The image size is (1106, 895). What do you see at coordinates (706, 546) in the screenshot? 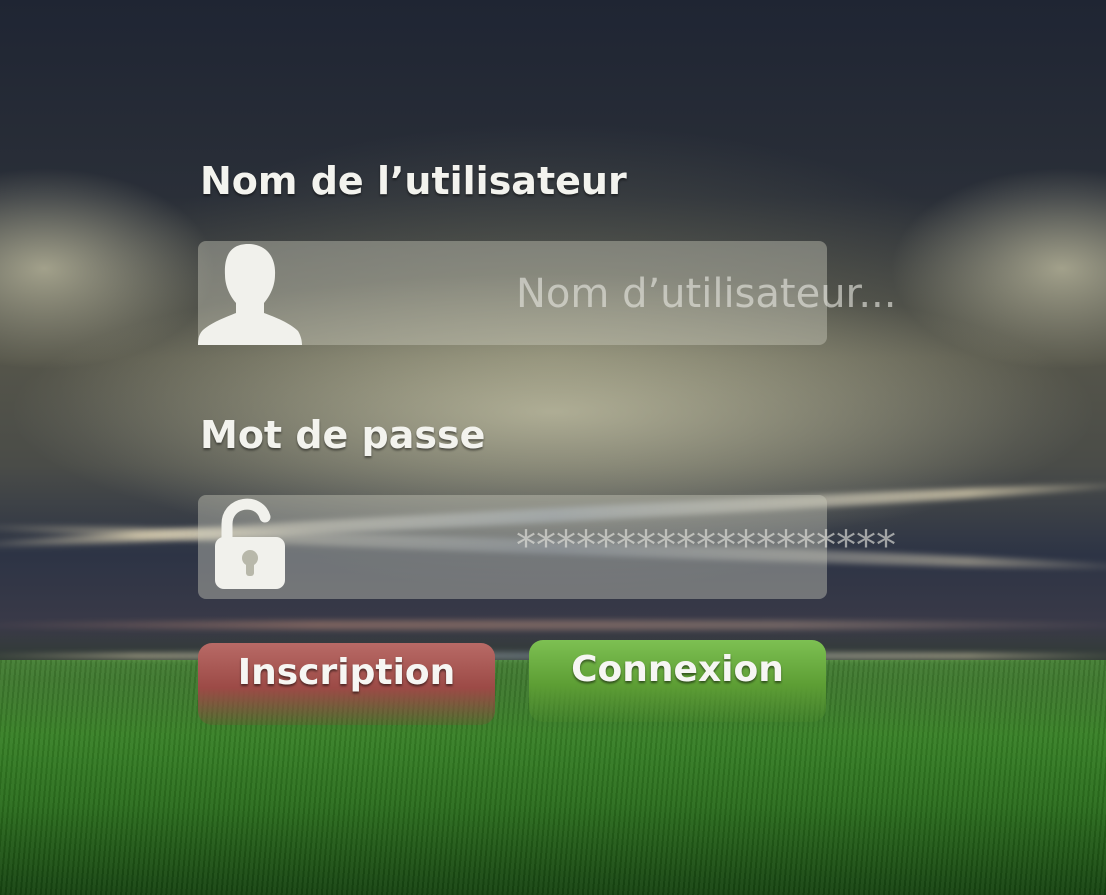
I see `password-input: *******************` at bounding box center [706, 546].